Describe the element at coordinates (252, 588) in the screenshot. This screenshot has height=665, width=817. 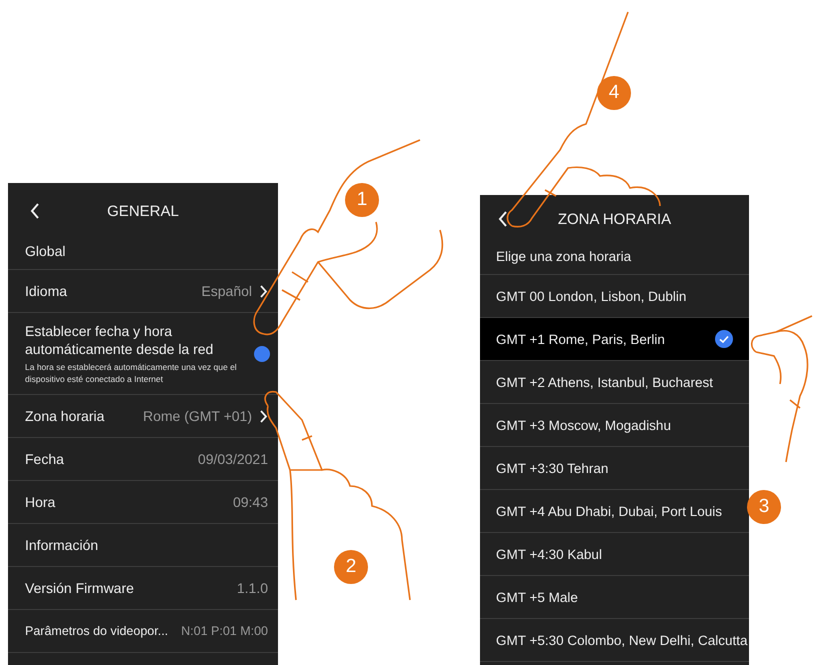
I see `setting-value: 1.1.0` at that location.